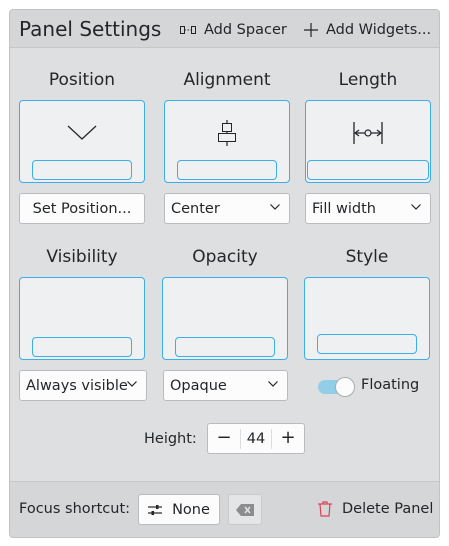  What do you see at coordinates (367, 318) in the screenshot?
I see `style-preview` at bounding box center [367, 318].